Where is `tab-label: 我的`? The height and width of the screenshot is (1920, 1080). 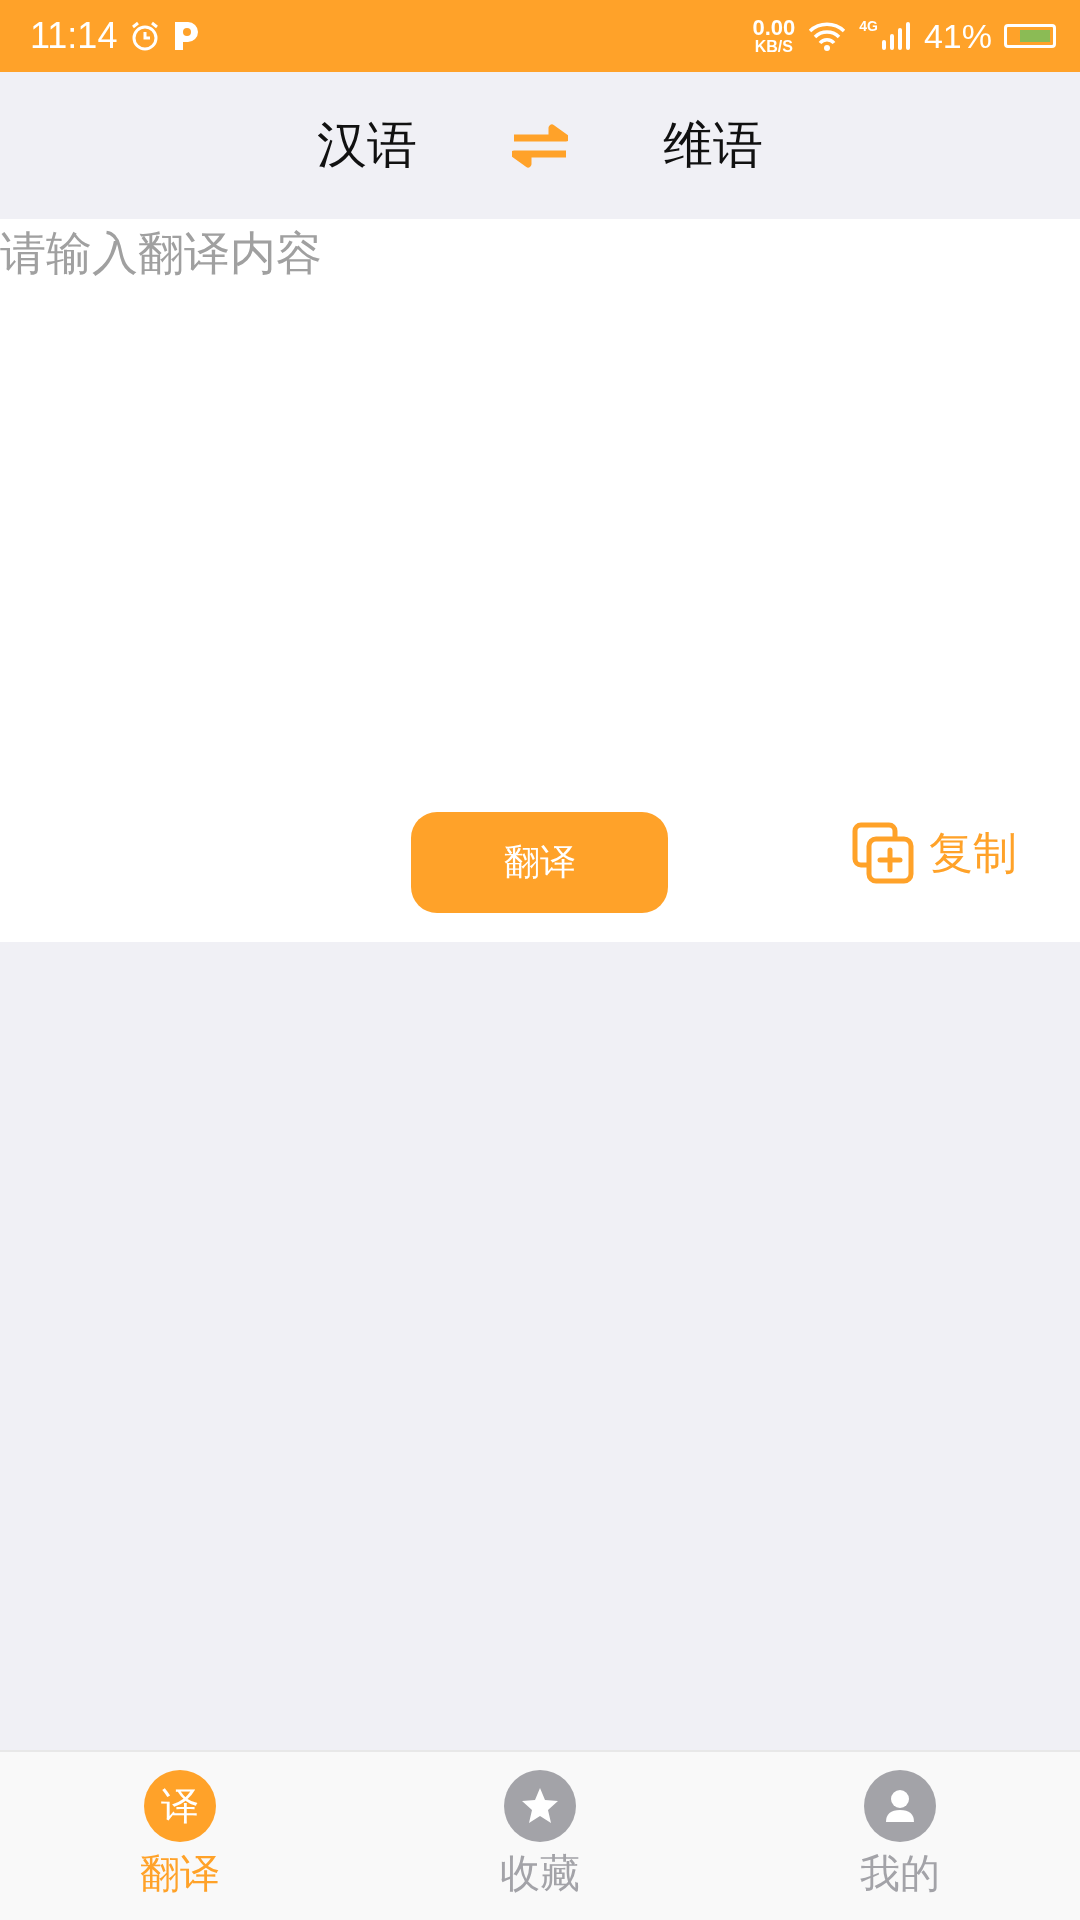
tab-label: 我的 is located at coordinates (900, 1873).